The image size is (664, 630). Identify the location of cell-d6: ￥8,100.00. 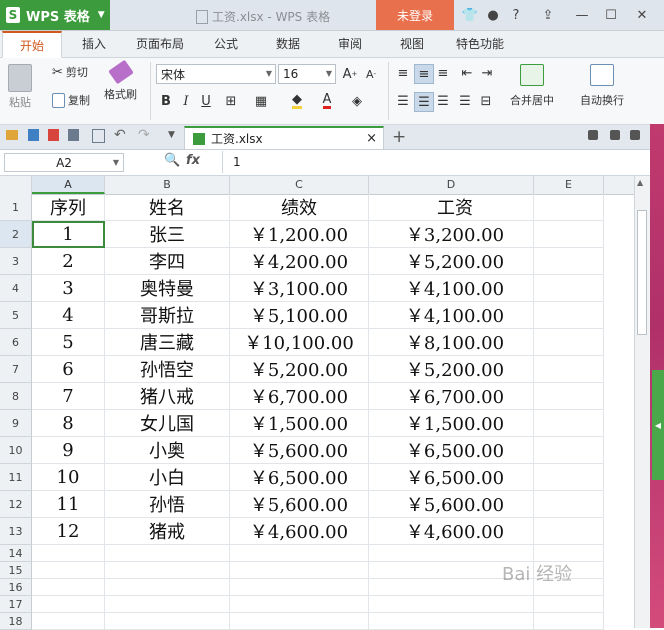
(451, 342).